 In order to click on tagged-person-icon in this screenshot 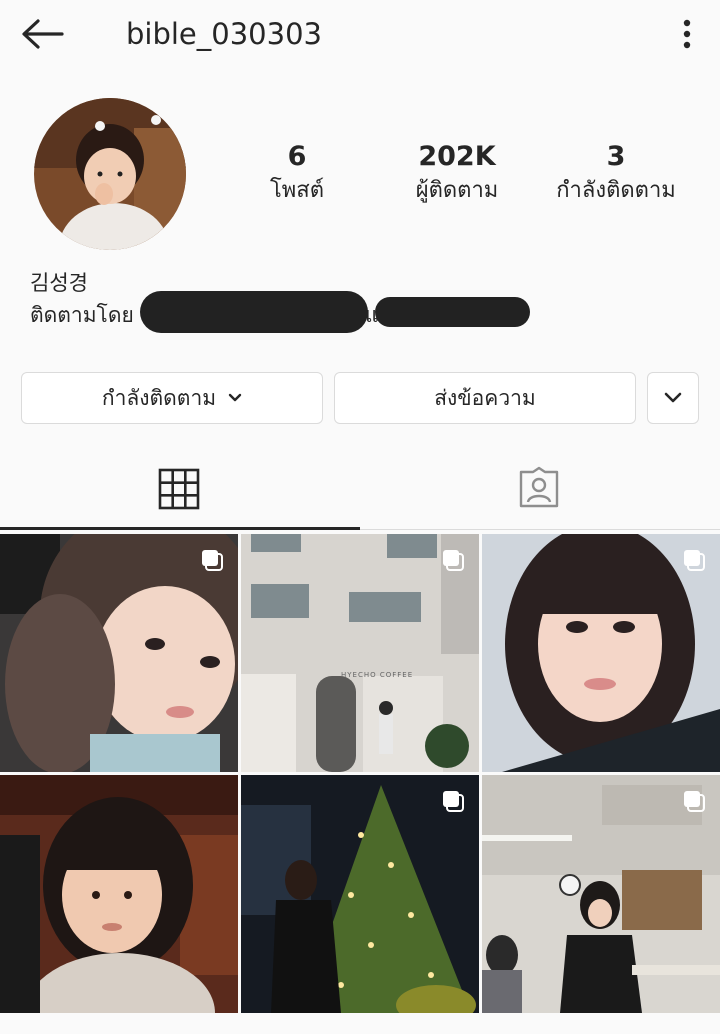, I will do `click(539, 488)`.